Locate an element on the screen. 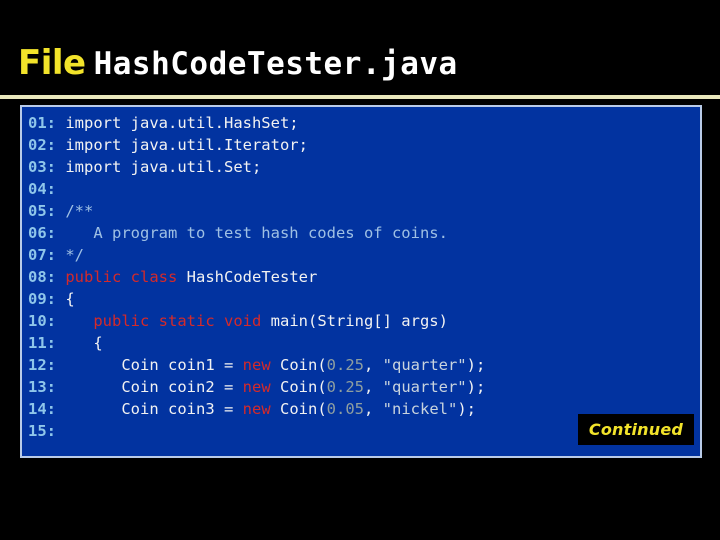 The height and width of the screenshot is (540, 720). code-line: 05: /** is located at coordinates (256, 211).